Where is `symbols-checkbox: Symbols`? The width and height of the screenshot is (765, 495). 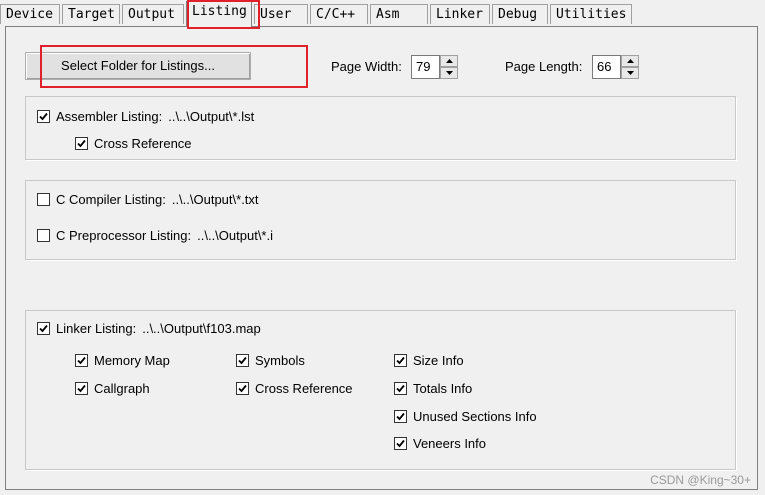
symbols-checkbox: Symbols is located at coordinates (270, 360).